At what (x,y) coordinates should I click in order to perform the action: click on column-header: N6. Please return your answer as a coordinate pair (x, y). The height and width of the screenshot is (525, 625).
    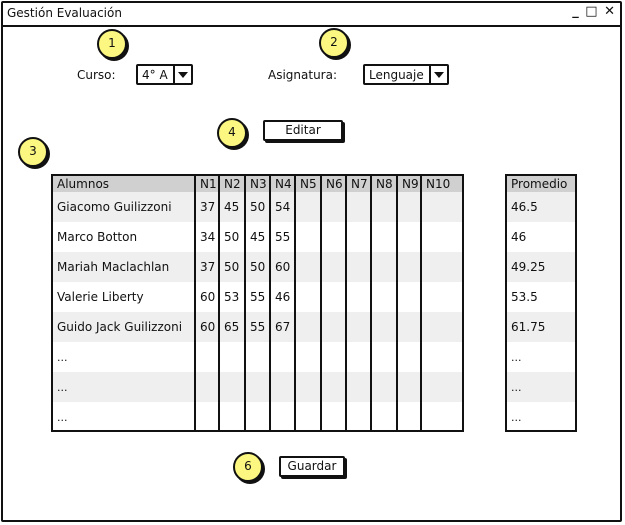
    Looking at the image, I should click on (333, 184).